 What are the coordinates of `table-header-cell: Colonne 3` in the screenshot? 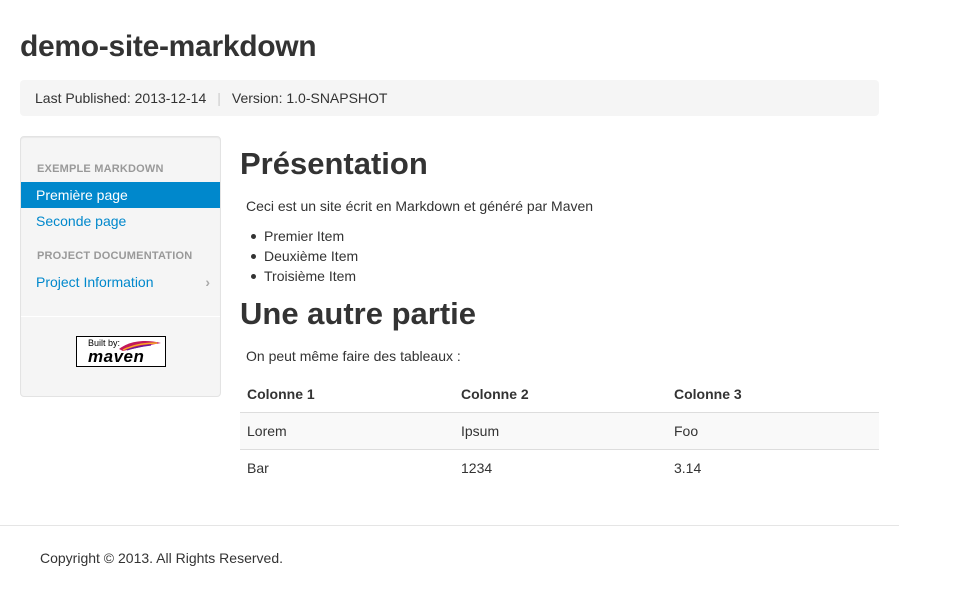 It's located at (773, 394).